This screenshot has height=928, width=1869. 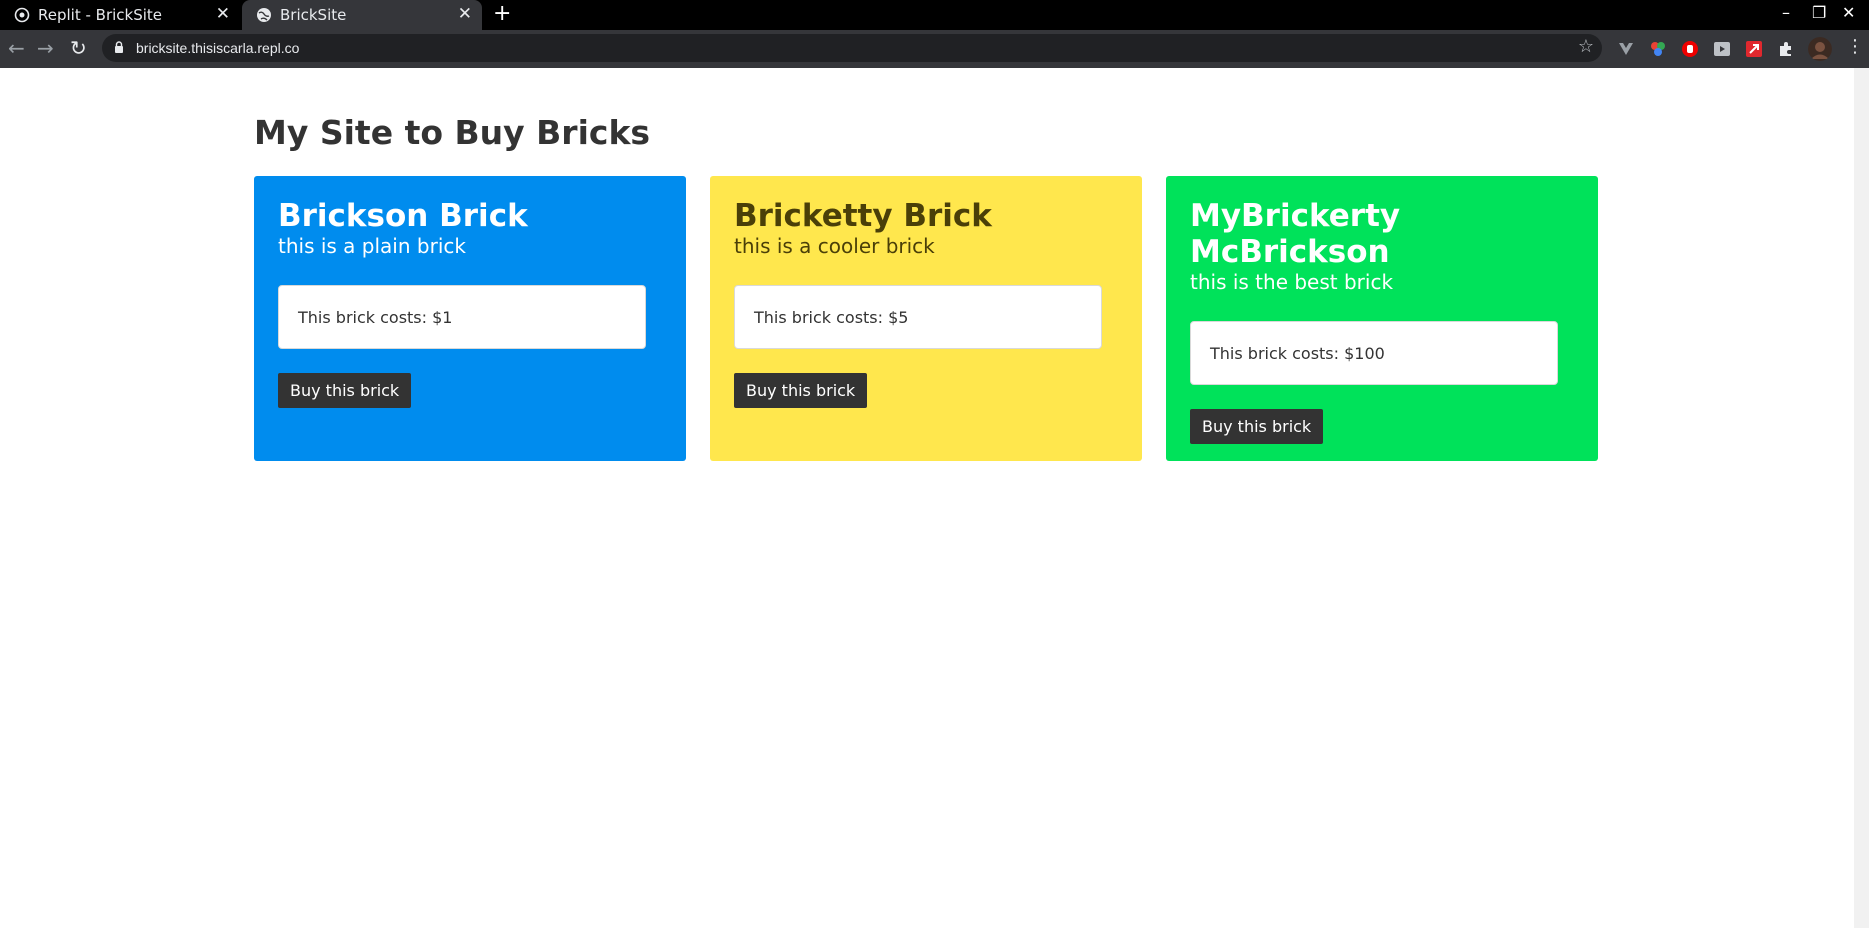 I want to click on reload-icon: ↻, so click(x=78, y=48).